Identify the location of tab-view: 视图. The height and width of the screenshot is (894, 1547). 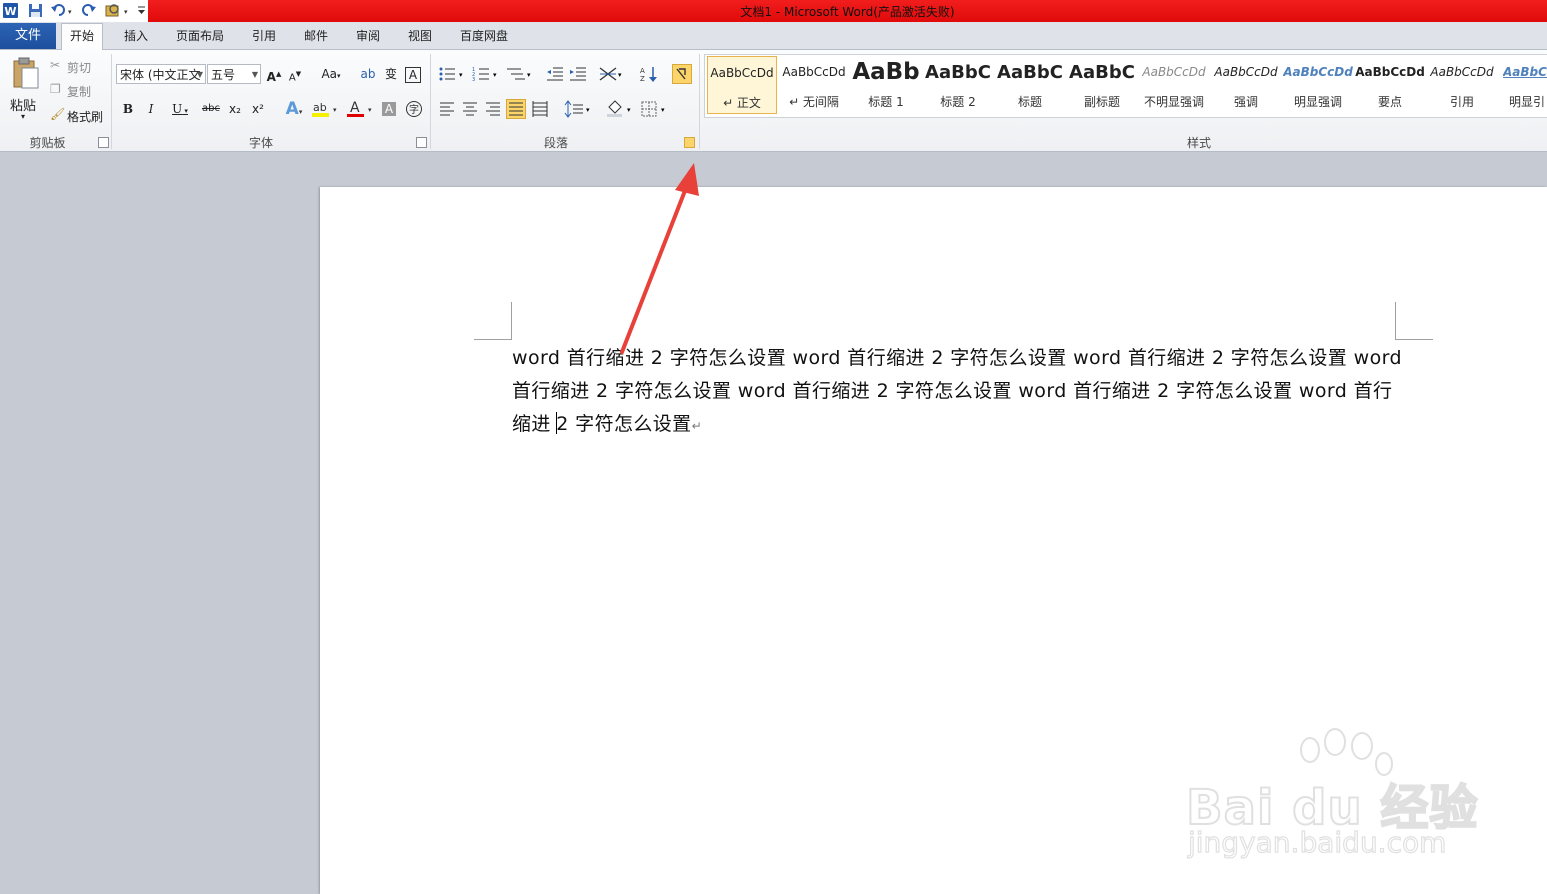
(420, 36).